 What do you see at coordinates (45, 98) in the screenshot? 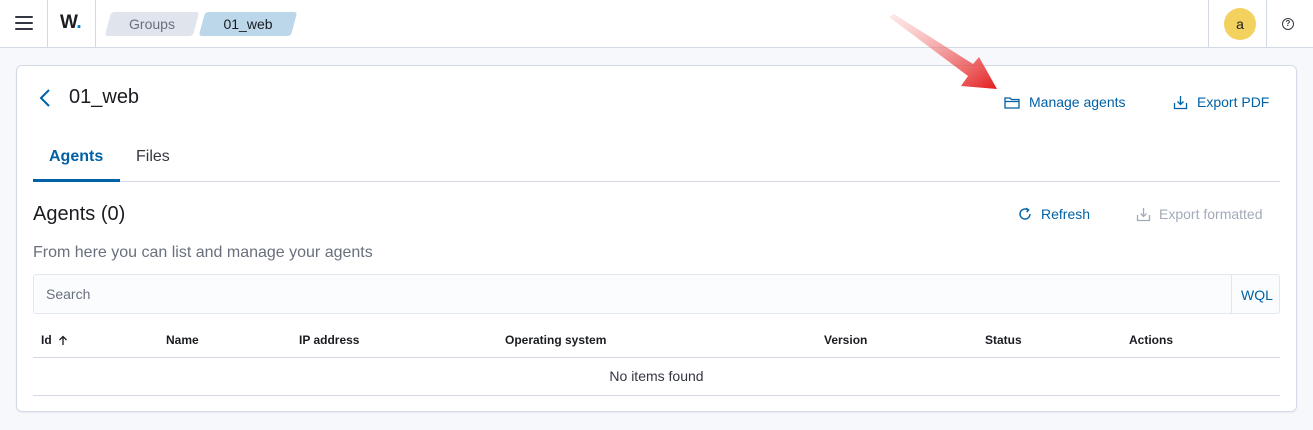
I see `chevron-left-icon` at bounding box center [45, 98].